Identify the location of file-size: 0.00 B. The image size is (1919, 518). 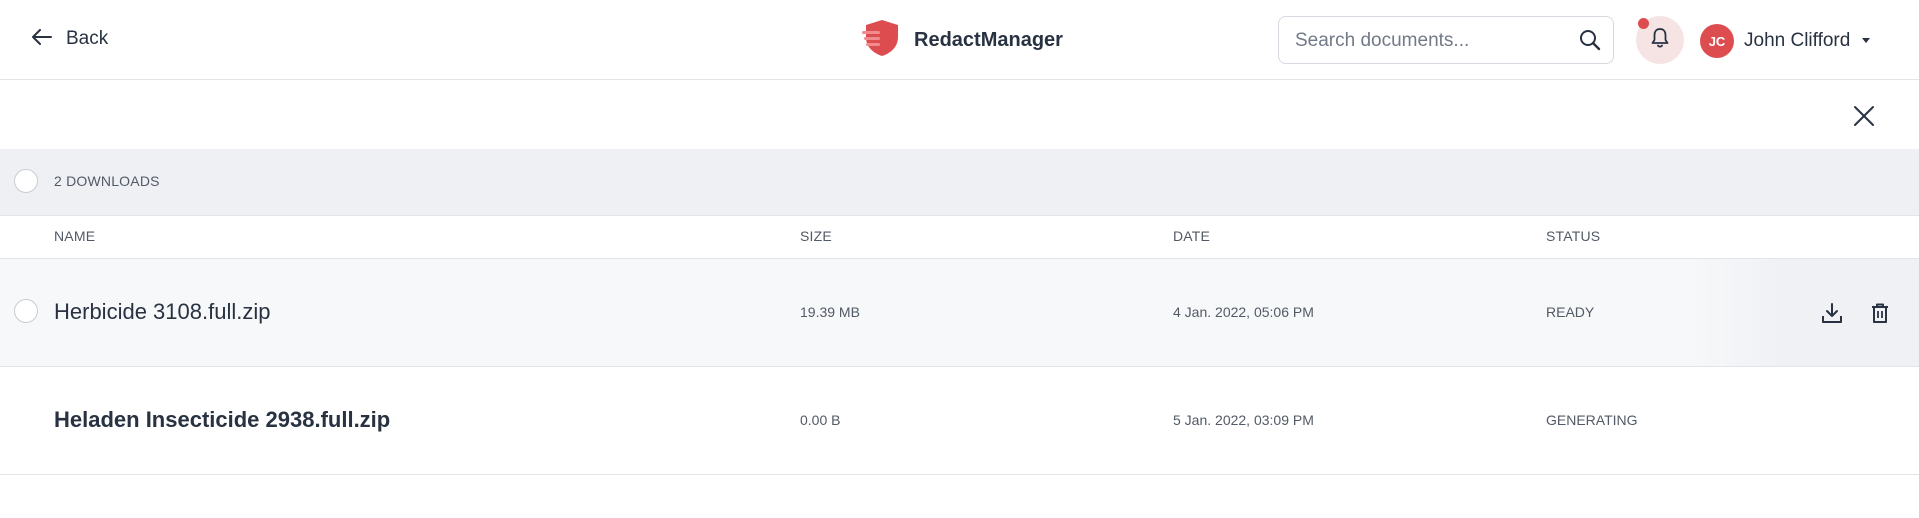
(820, 420).